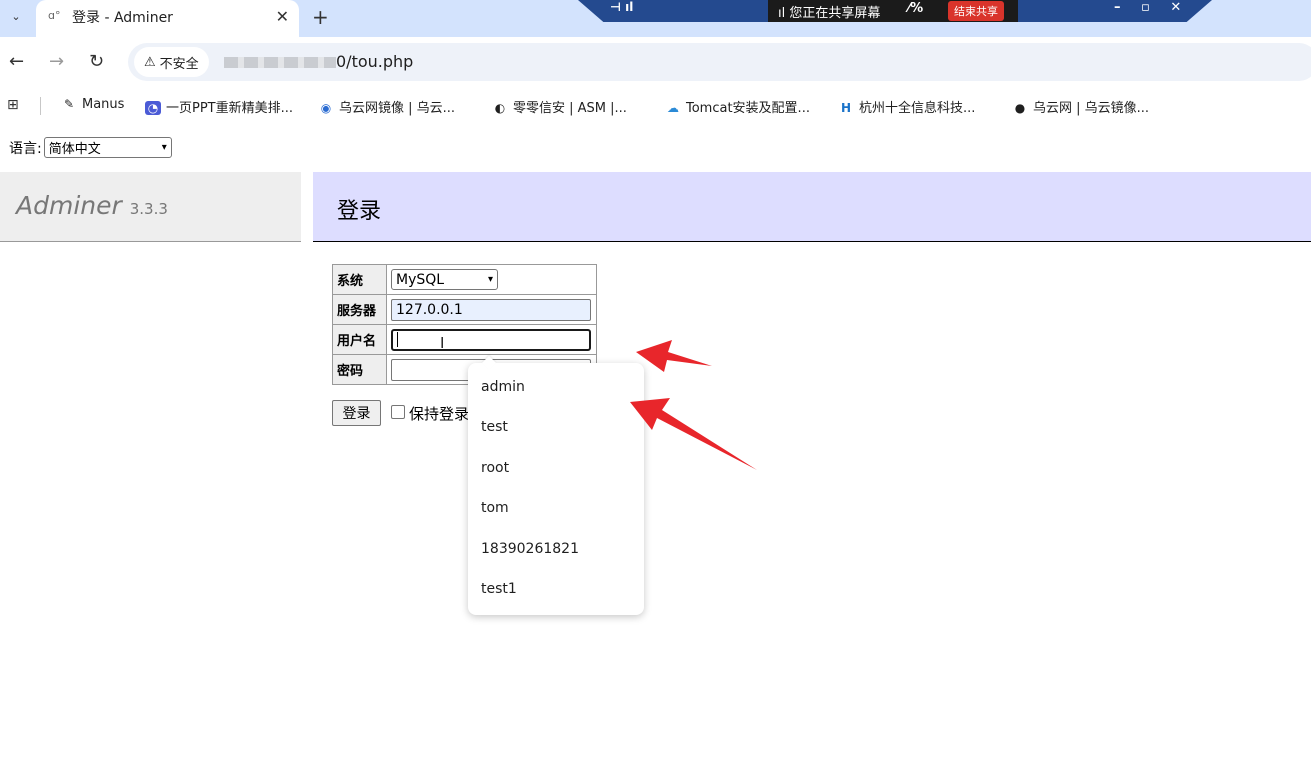 Image resolution: width=1311 pixels, height=757 pixels. Describe the element at coordinates (495, 508) in the screenshot. I see `autocomplete-option: tom` at that location.